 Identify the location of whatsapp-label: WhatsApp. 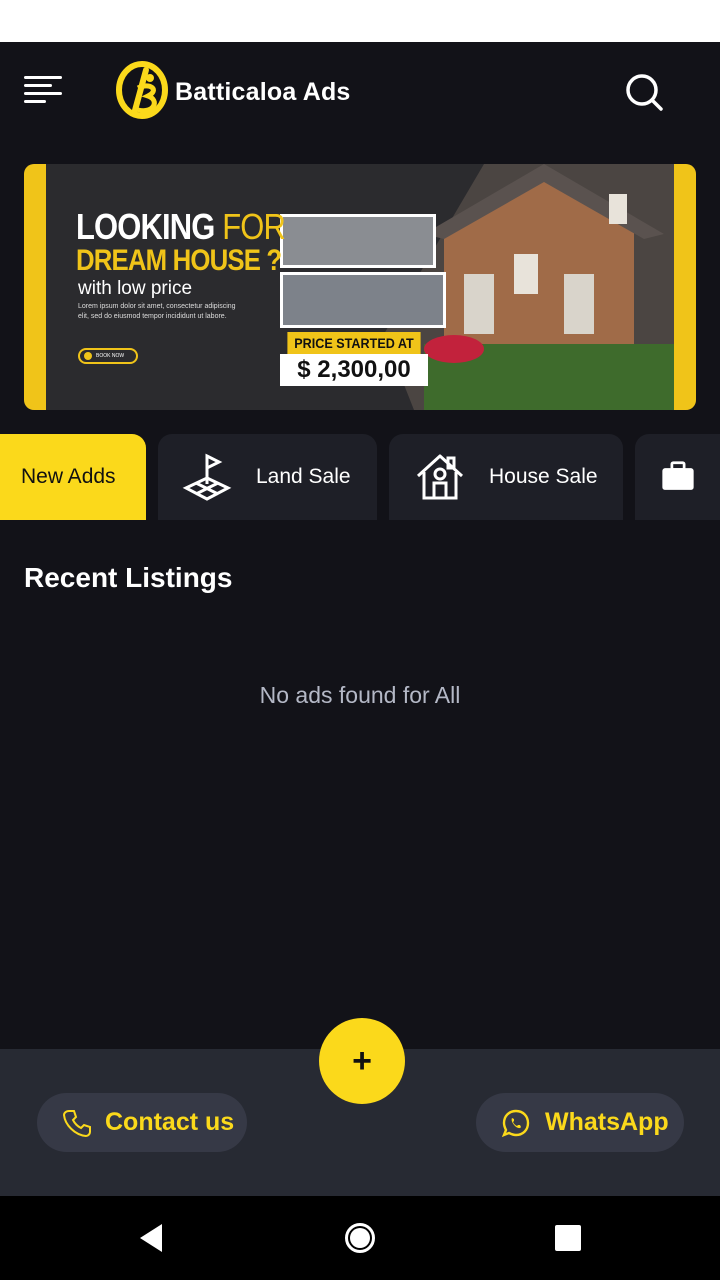
(607, 1122).